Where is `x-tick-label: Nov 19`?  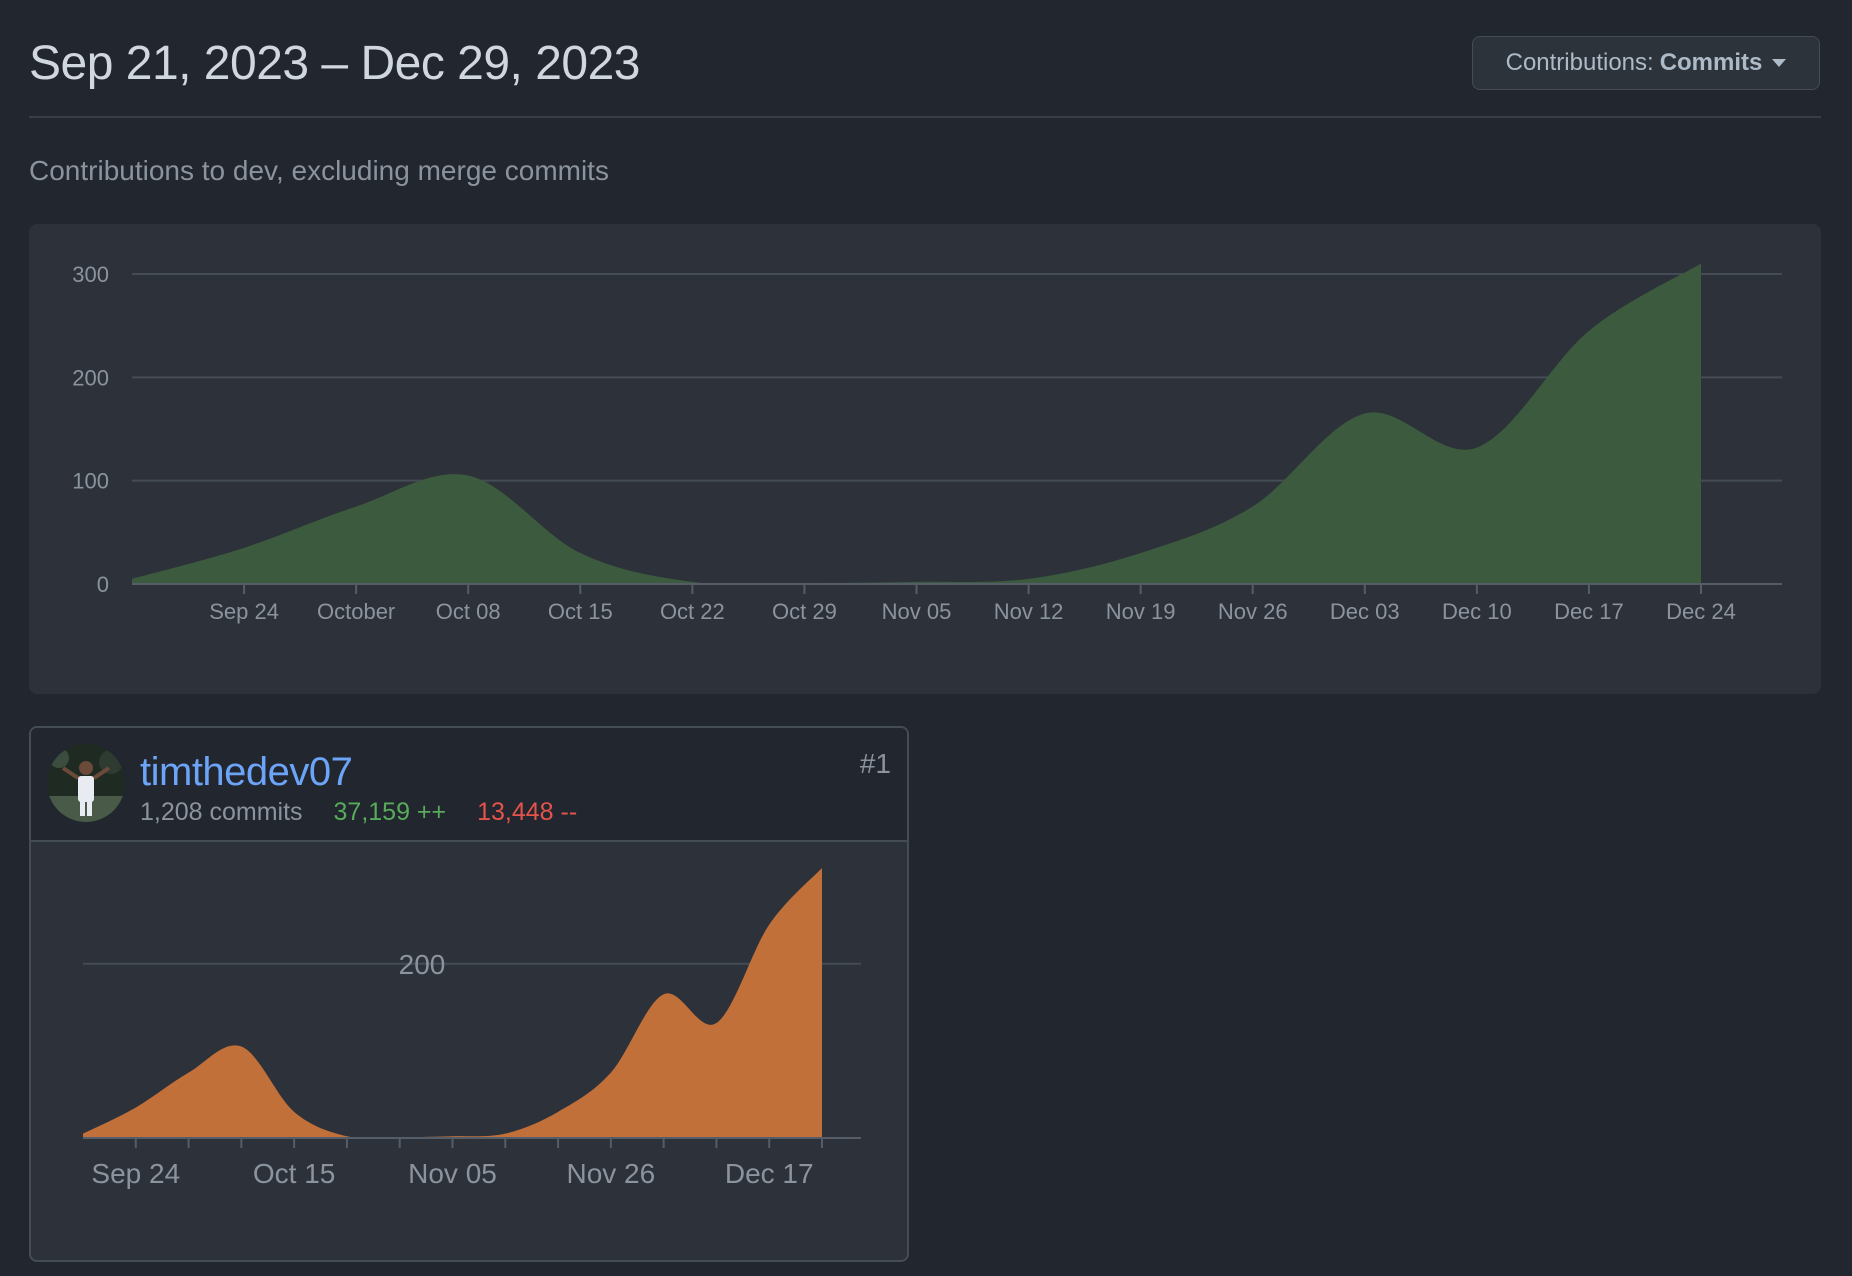
x-tick-label: Nov 19 is located at coordinates (1141, 611).